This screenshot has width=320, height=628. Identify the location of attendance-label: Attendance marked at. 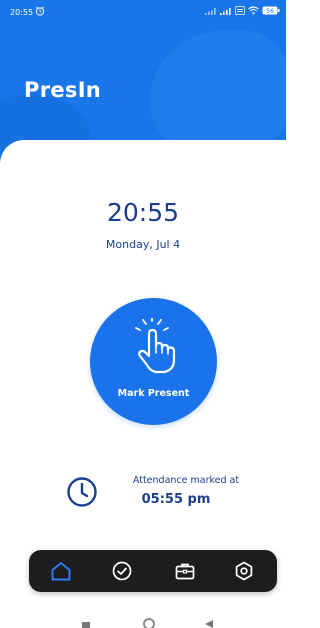
(186, 480).